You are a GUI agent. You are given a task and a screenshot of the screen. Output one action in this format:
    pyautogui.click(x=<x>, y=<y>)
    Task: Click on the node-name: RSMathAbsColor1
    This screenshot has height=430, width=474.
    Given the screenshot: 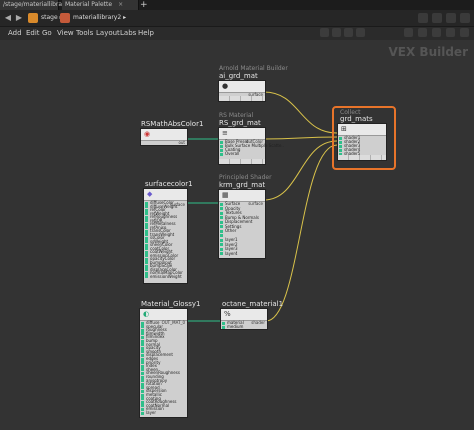 What is the action you would take?
    pyautogui.click(x=172, y=124)
    